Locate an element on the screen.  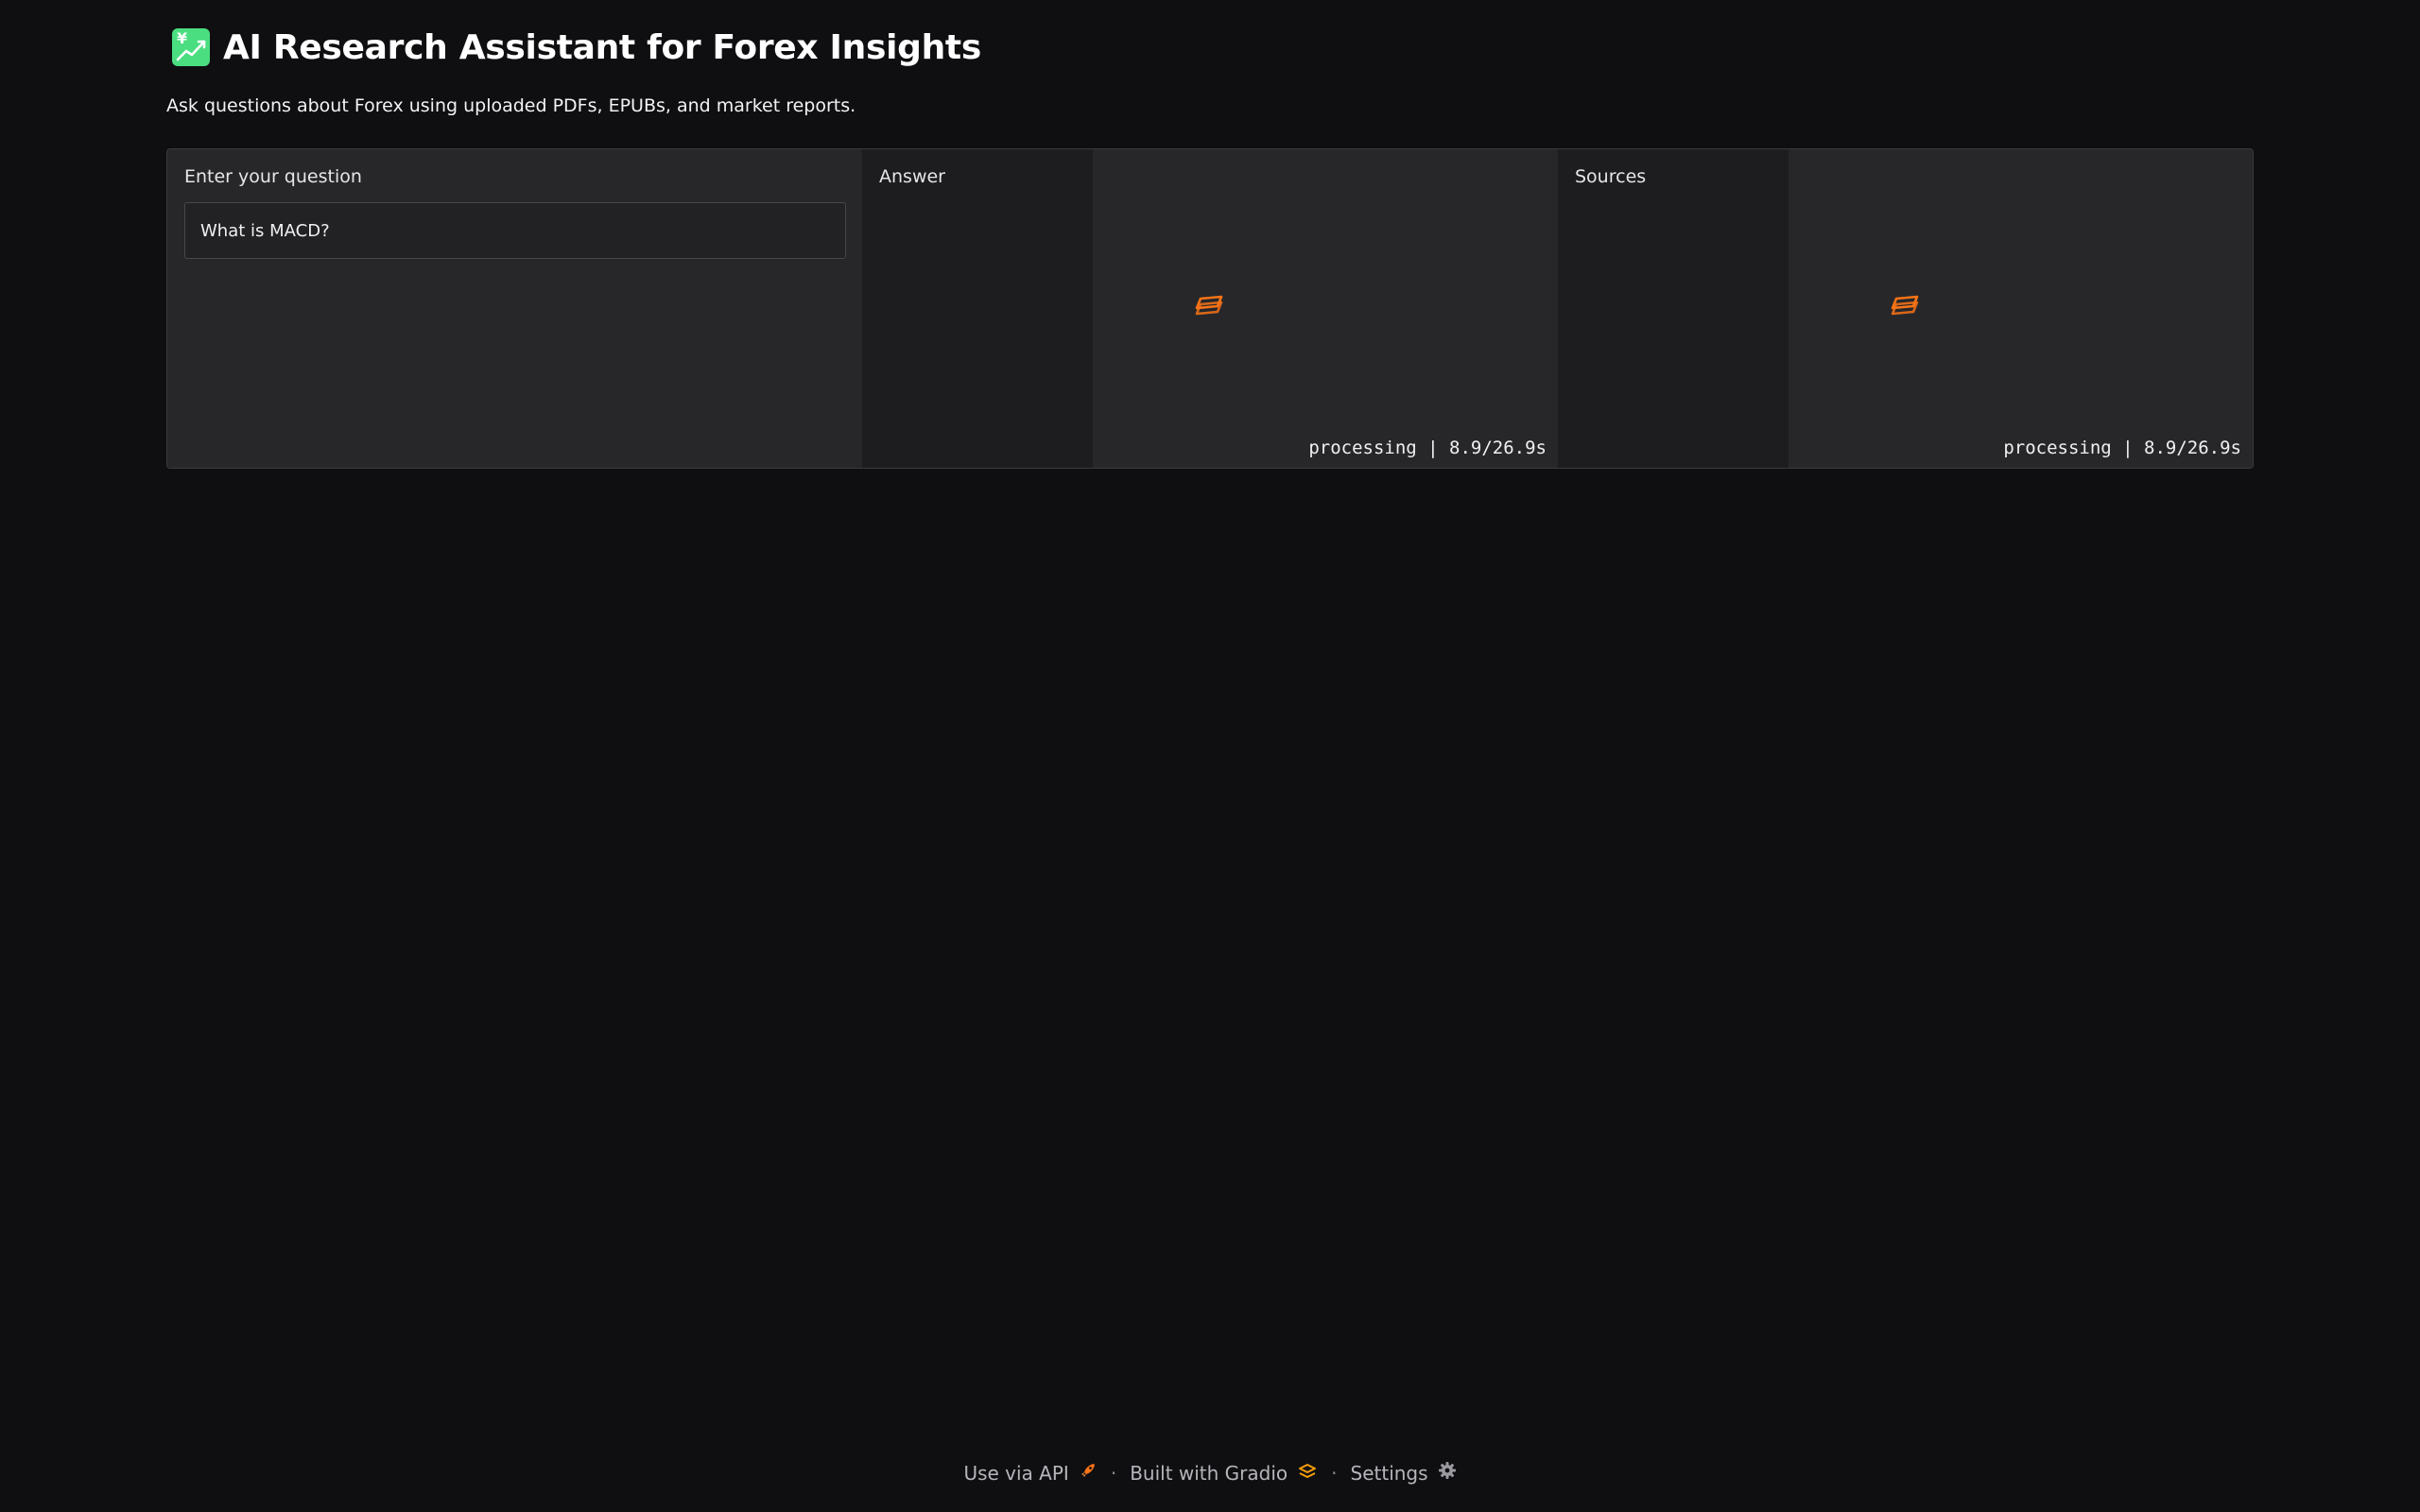
chart-increasing-with-yen-icon: ¥ is located at coordinates (191, 47).